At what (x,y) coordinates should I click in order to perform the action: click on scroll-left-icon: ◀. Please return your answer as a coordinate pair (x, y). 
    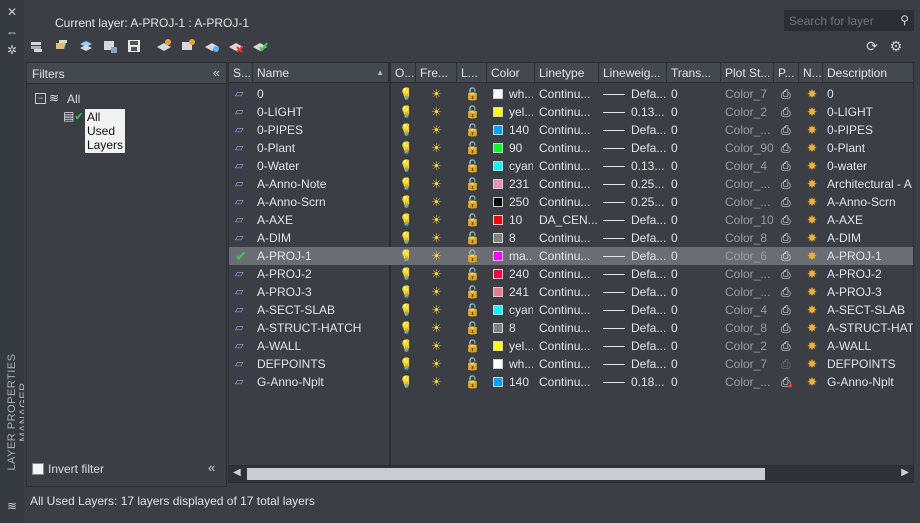
    Looking at the image, I should click on (237, 472).